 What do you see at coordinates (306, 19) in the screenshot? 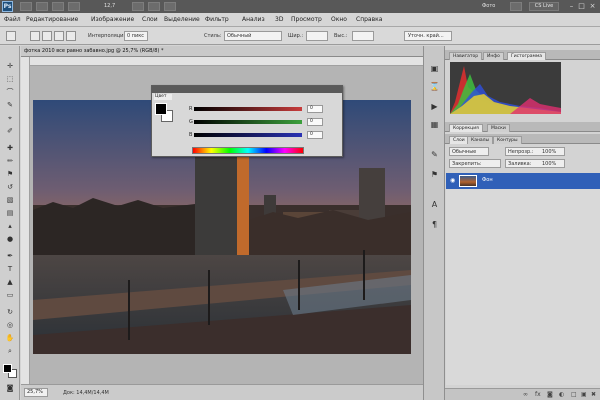
I see `menu-view: Просмотр` at bounding box center [306, 19].